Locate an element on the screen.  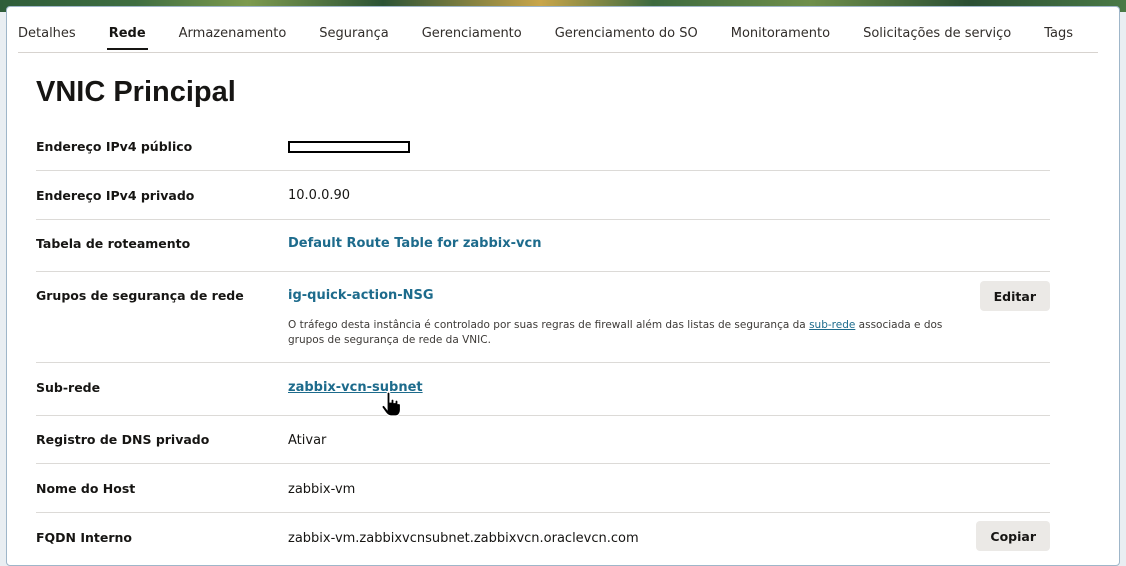
tab-monitoramento: Monitoramento is located at coordinates (780, 33).